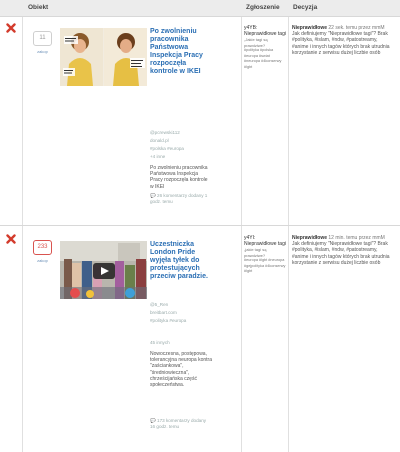 Image resolution: width=400 pixels, height=452 pixels. I want to click on article-source: donald.pl, so click(181, 141).